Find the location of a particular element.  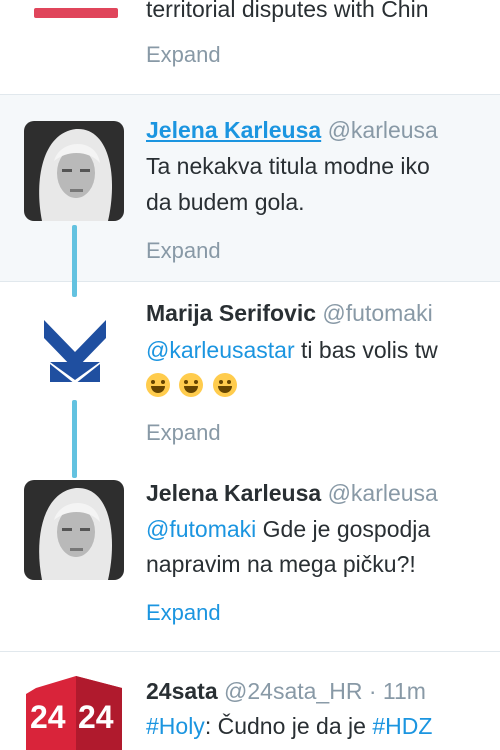

smiley-emoji is located at coordinates (224, 385).